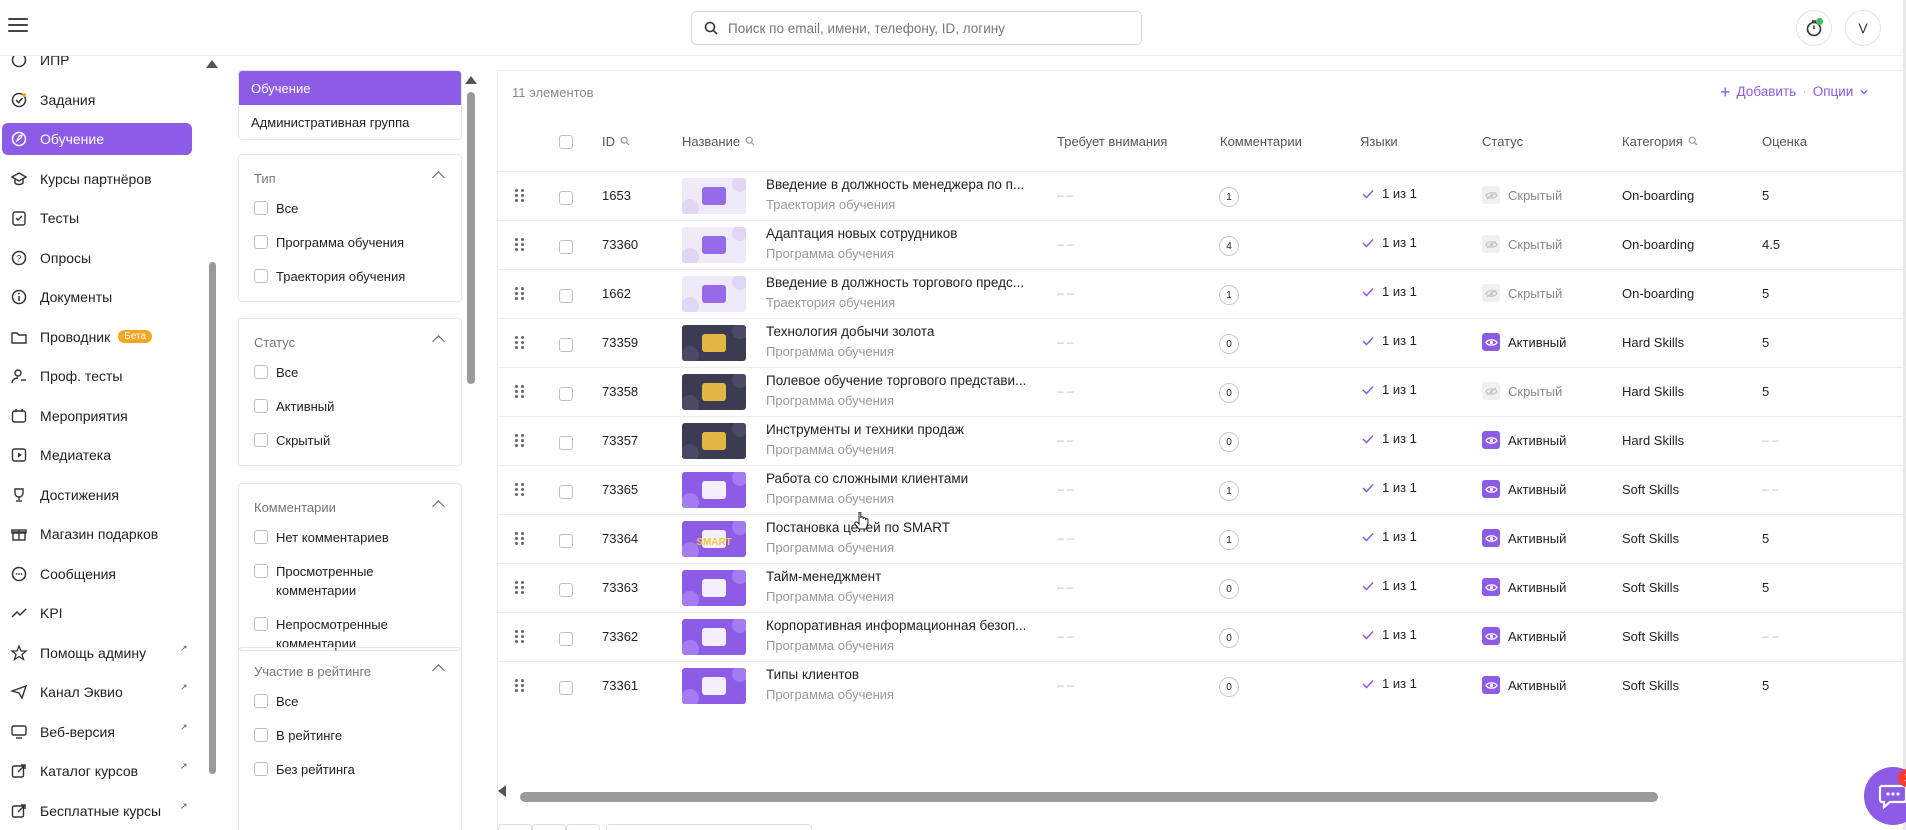 This screenshot has height=830, width=1906. I want to click on horizontal-scrollbar, so click(1089, 797).